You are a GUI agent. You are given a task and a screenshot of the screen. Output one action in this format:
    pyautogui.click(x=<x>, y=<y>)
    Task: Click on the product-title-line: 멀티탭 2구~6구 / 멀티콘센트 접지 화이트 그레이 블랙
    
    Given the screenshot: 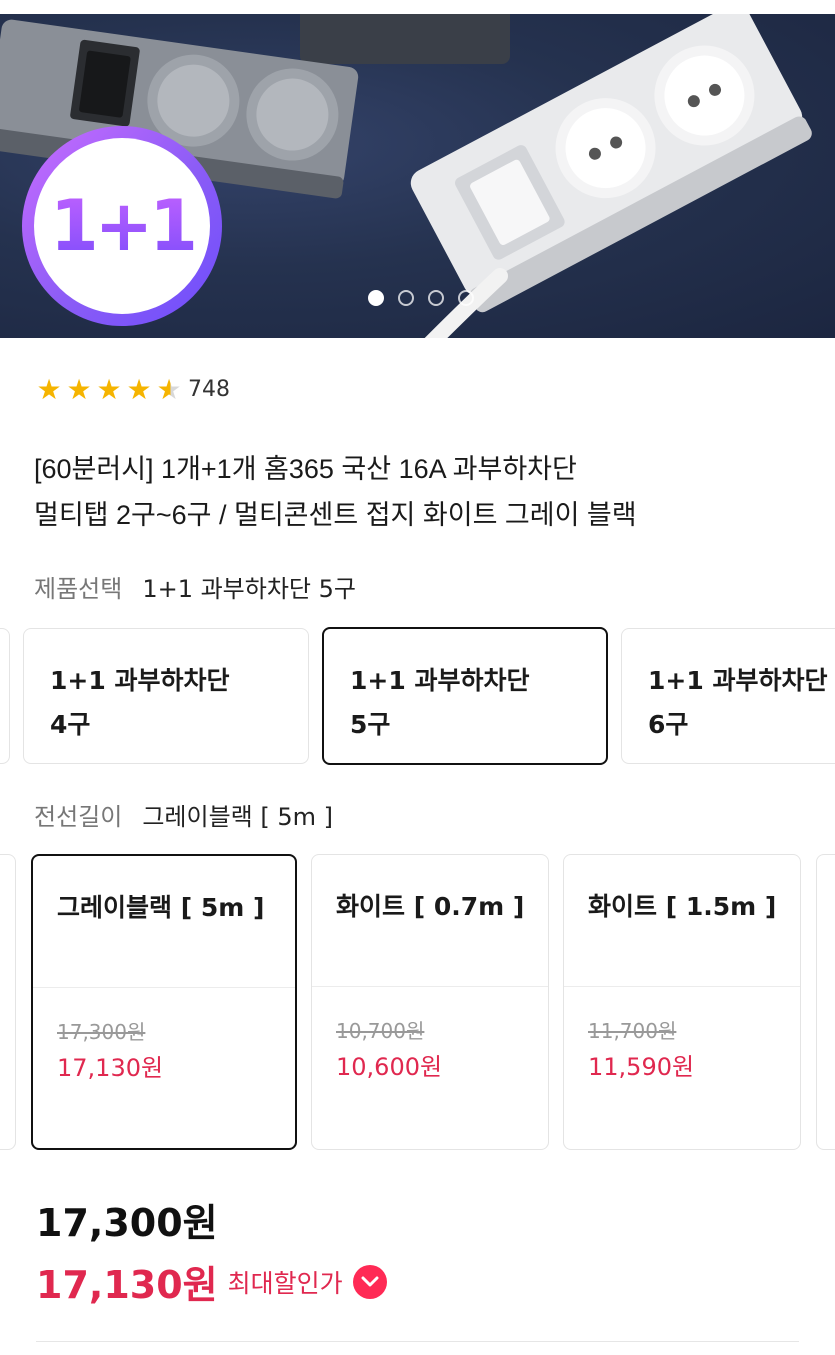 What is the action you would take?
    pyautogui.click(x=335, y=515)
    